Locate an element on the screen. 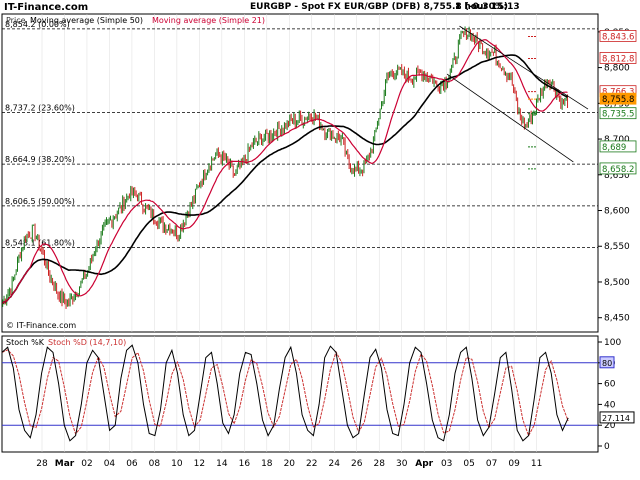  x-tick-label: 05 is located at coordinates (468, 464).